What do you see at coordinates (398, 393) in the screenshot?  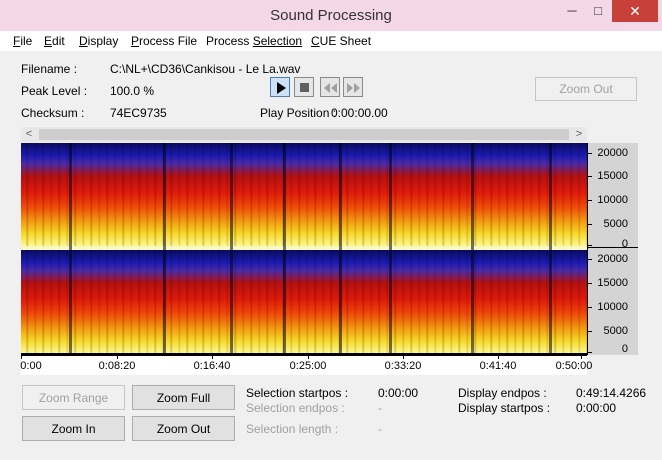 I see `selection-startpos-value: 0:00:00` at bounding box center [398, 393].